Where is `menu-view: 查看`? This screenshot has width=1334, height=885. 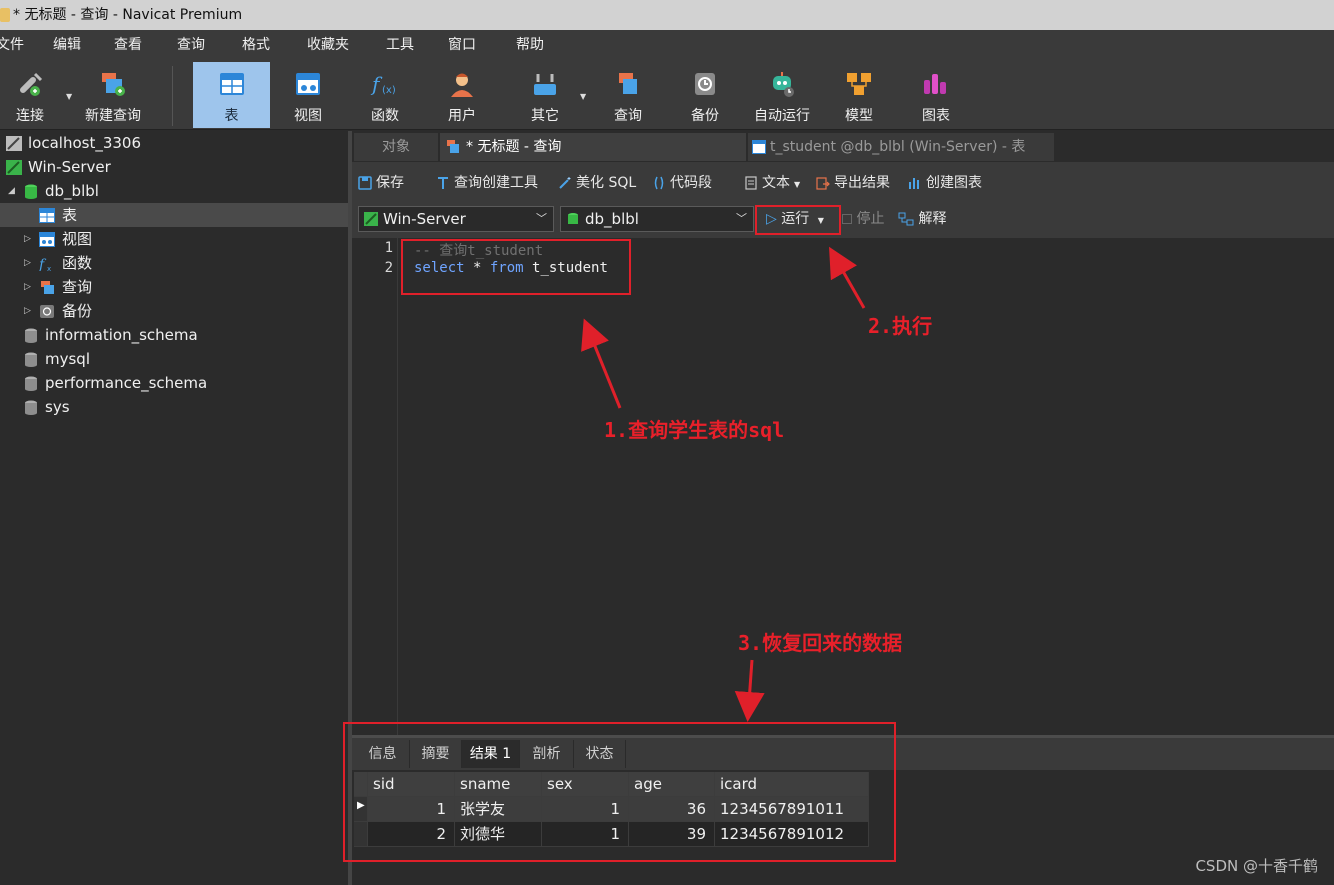
menu-view: 查看 is located at coordinates (128, 45).